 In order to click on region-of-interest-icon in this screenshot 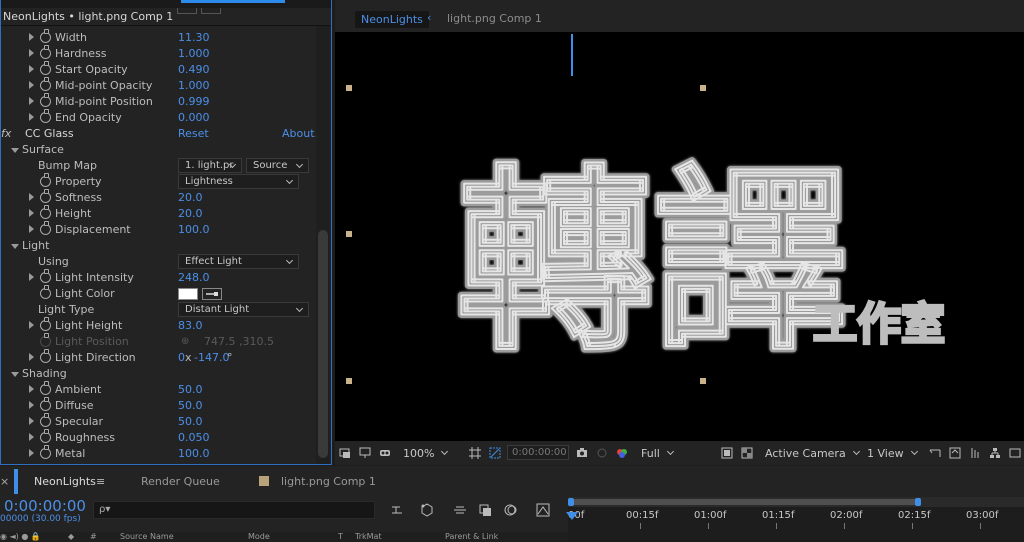, I will do `click(727, 453)`.